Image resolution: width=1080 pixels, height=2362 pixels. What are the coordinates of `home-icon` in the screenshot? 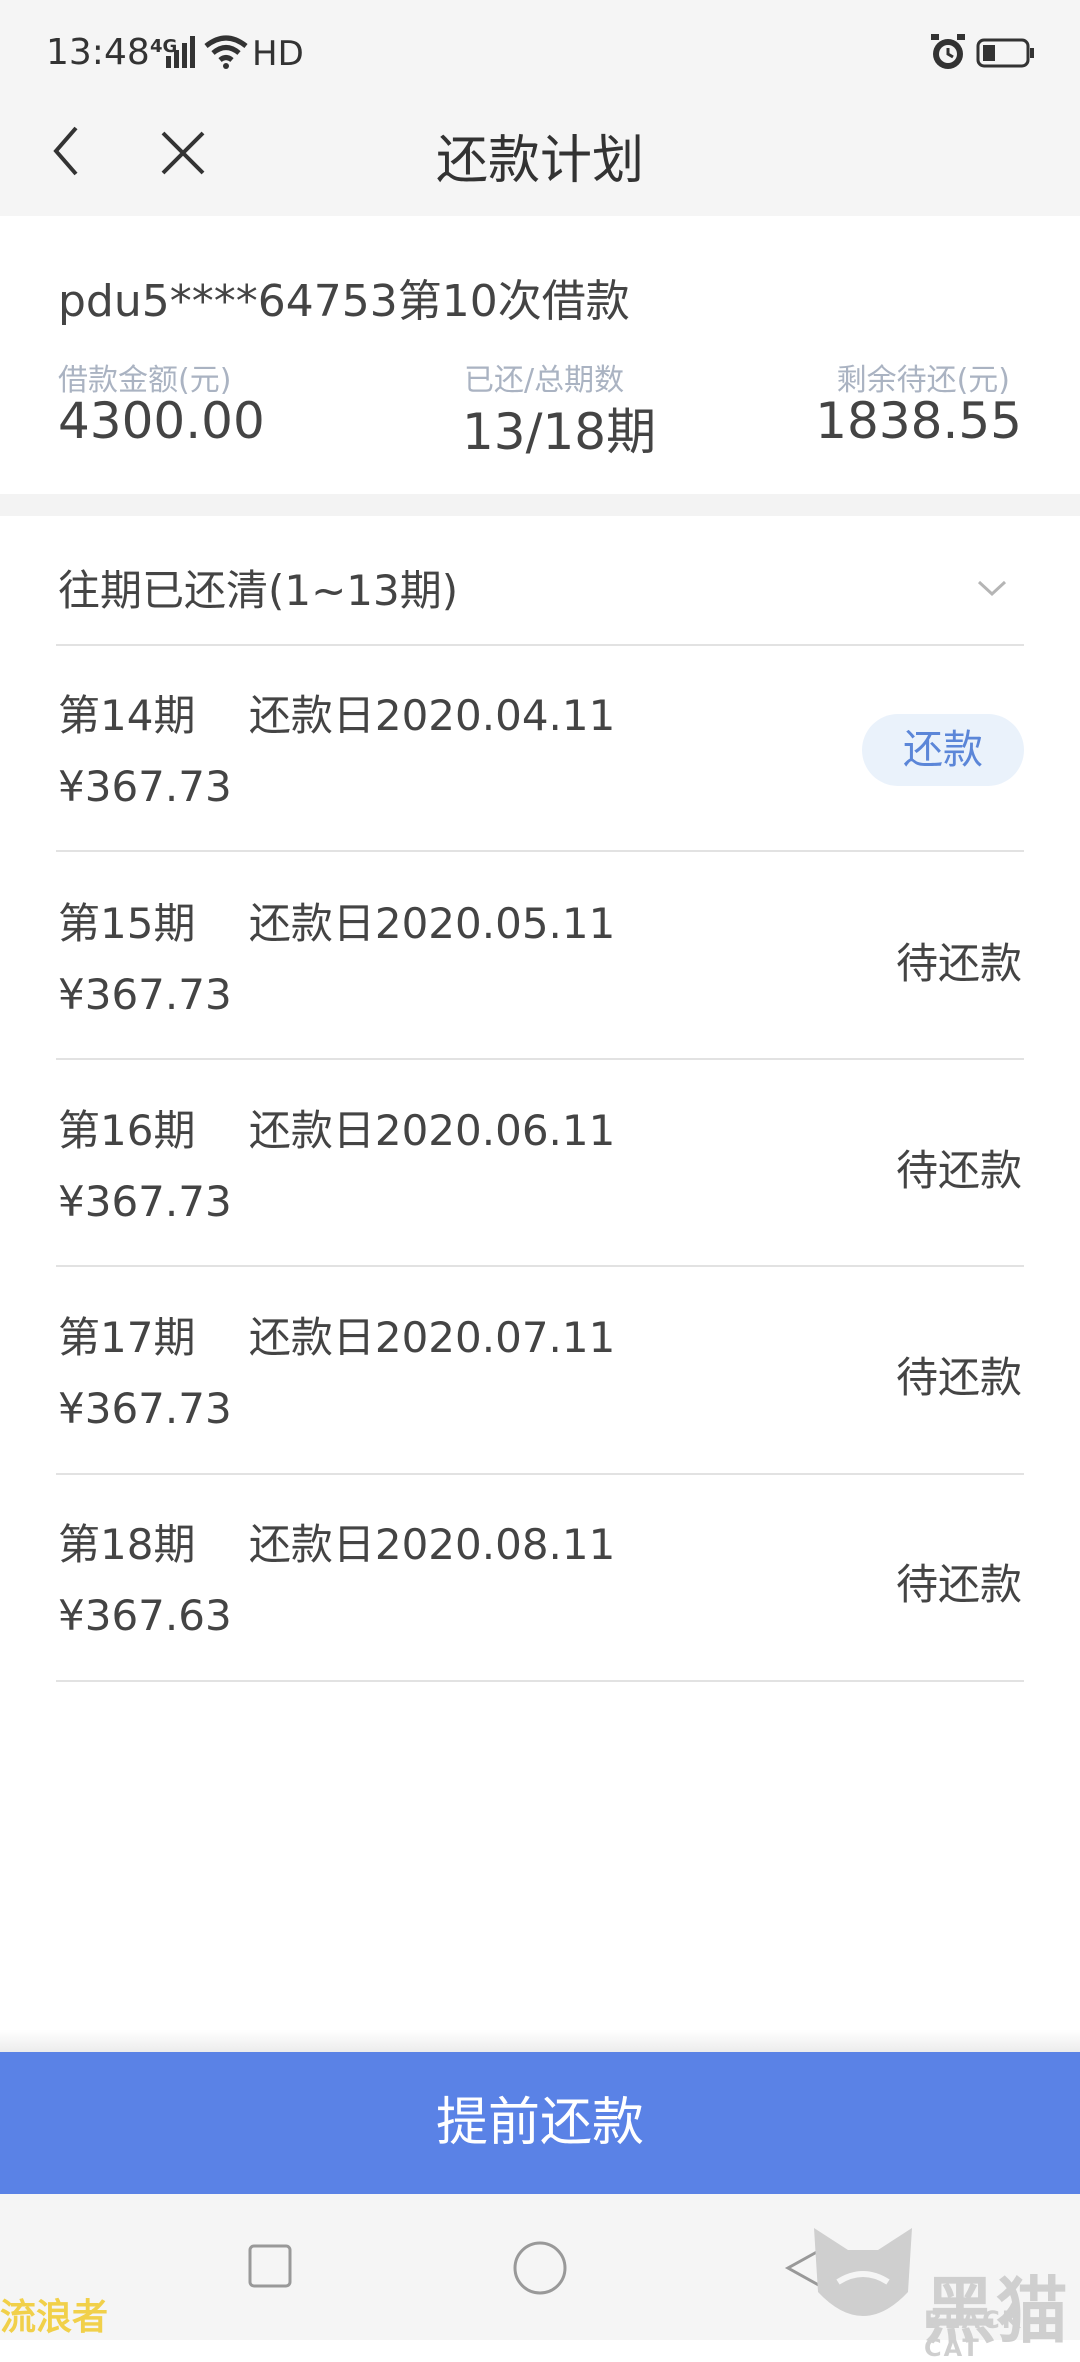 It's located at (540, 2268).